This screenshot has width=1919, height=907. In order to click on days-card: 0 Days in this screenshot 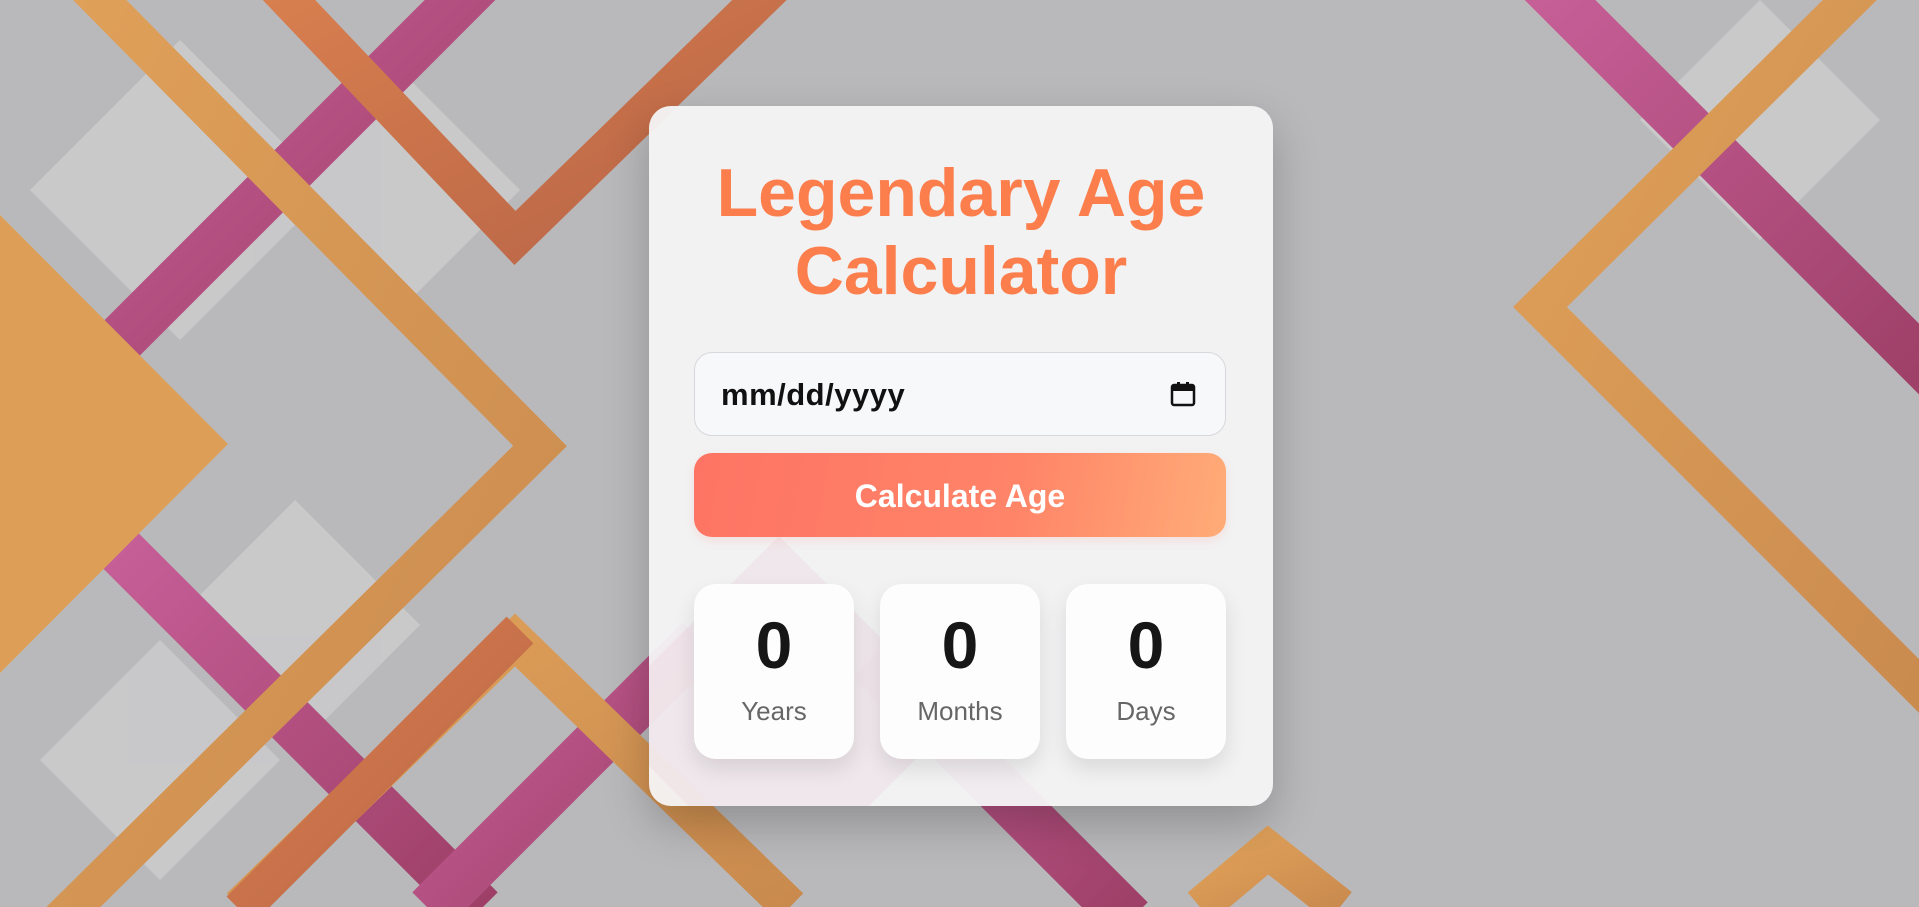, I will do `click(1146, 671)`.